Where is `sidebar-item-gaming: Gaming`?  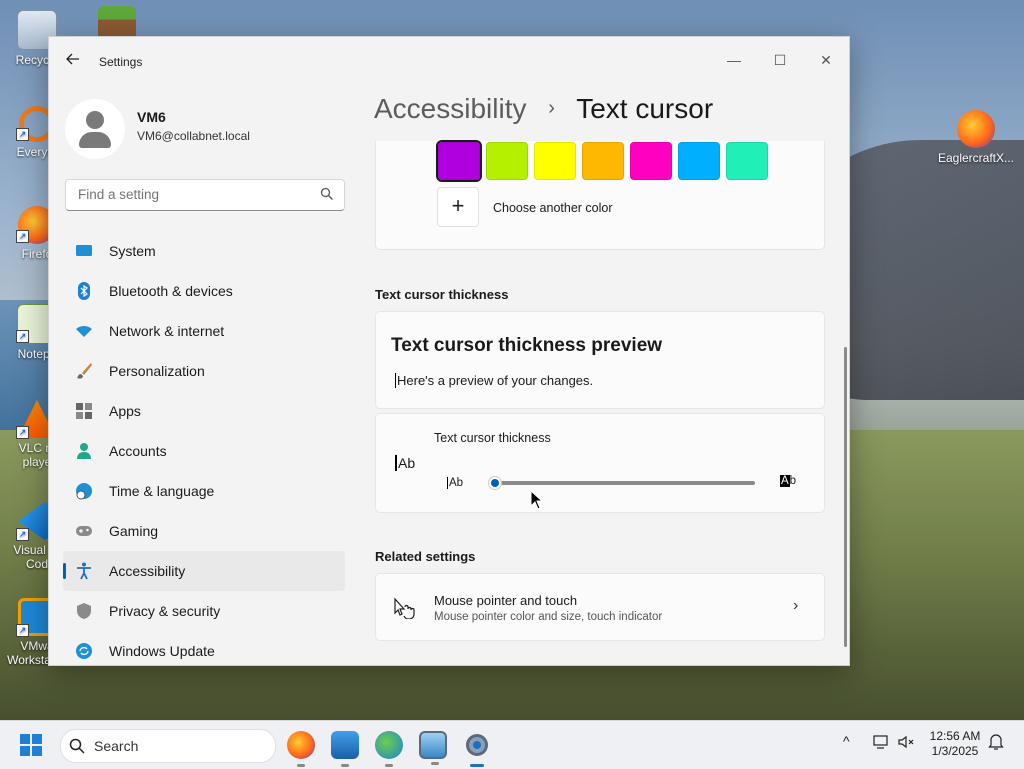 sidebar-item-gaming: Gaming is located at coordinates (204, 531).